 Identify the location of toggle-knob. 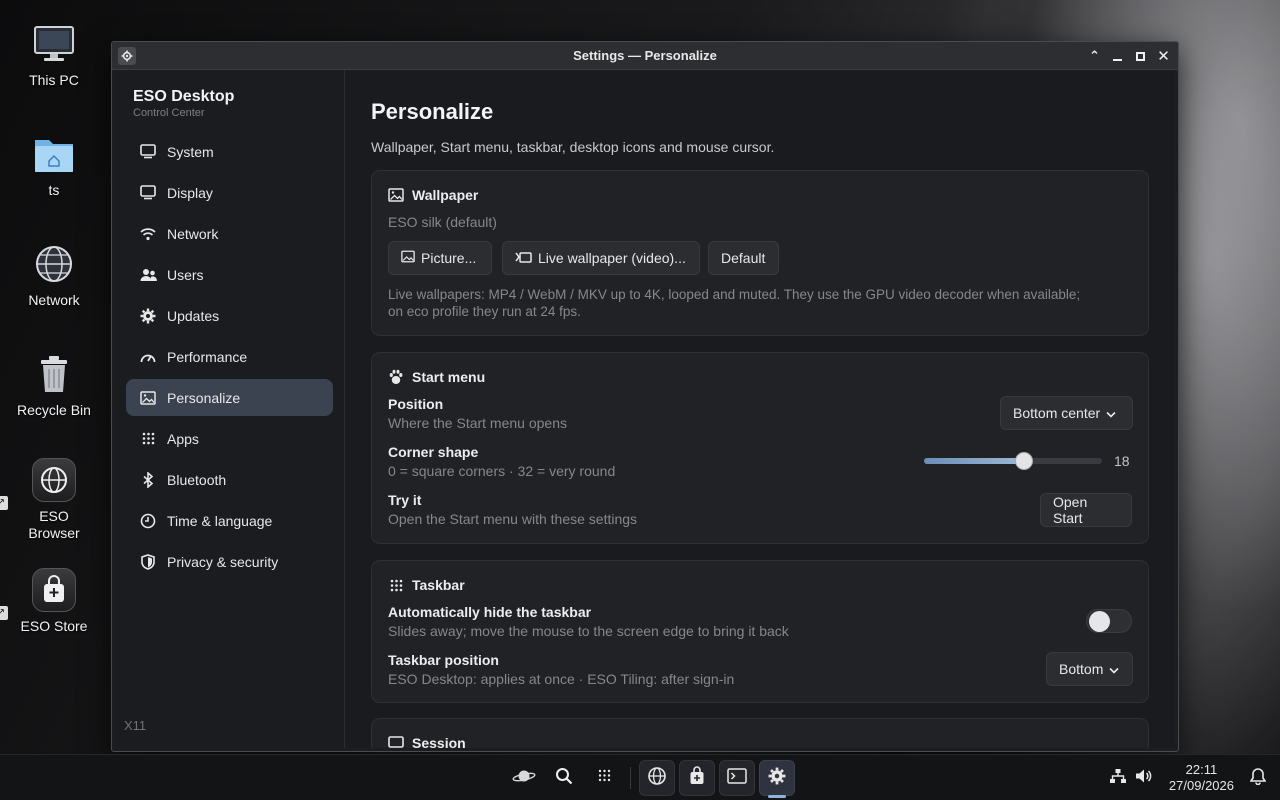
(1099, 621).